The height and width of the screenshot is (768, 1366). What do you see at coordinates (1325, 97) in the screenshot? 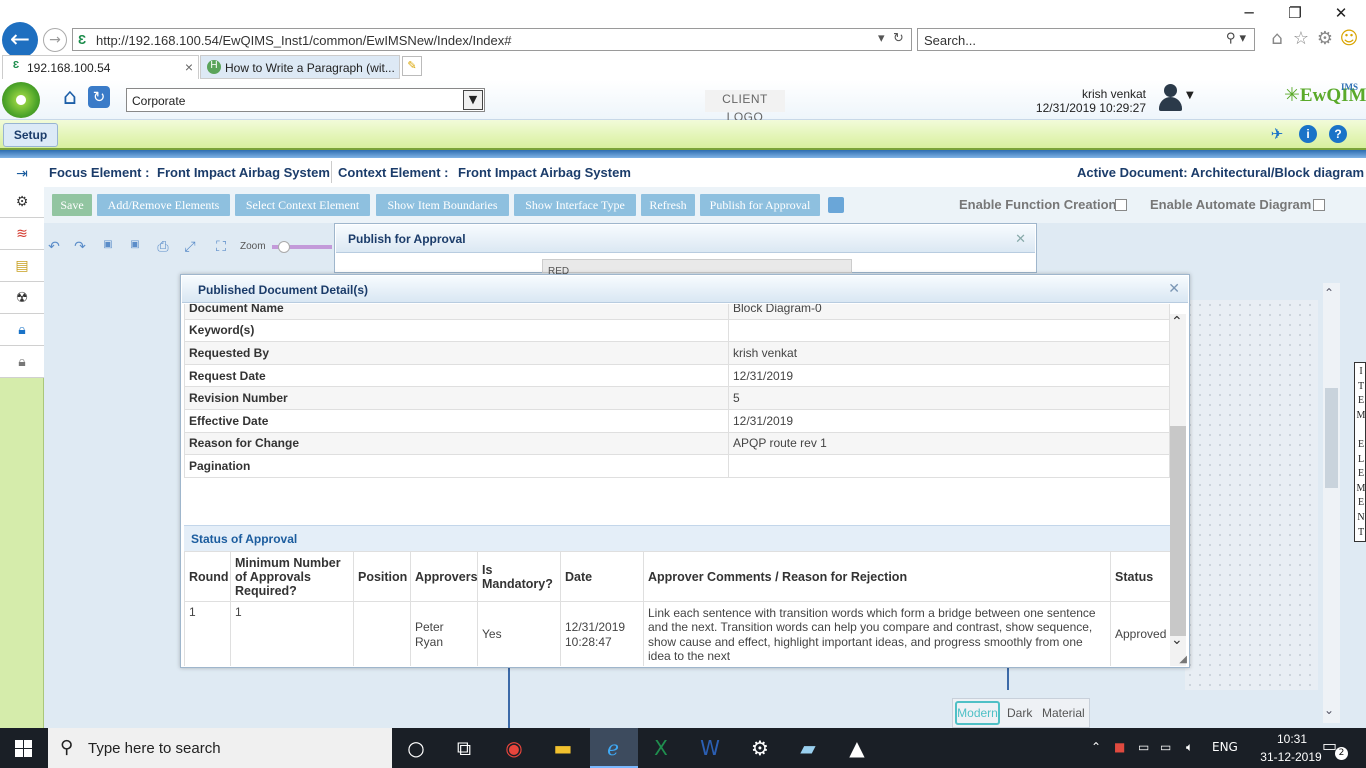
I see `brand-logo: ✳EwQIMS IMS` at bounding box center [1325, 97].